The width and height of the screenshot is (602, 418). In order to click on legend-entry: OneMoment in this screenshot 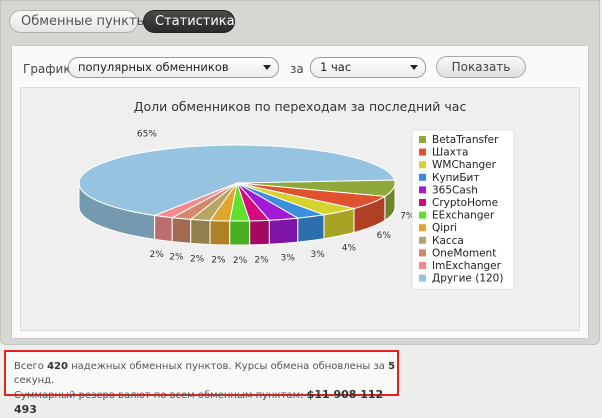, I will do `click(464, 253)`.